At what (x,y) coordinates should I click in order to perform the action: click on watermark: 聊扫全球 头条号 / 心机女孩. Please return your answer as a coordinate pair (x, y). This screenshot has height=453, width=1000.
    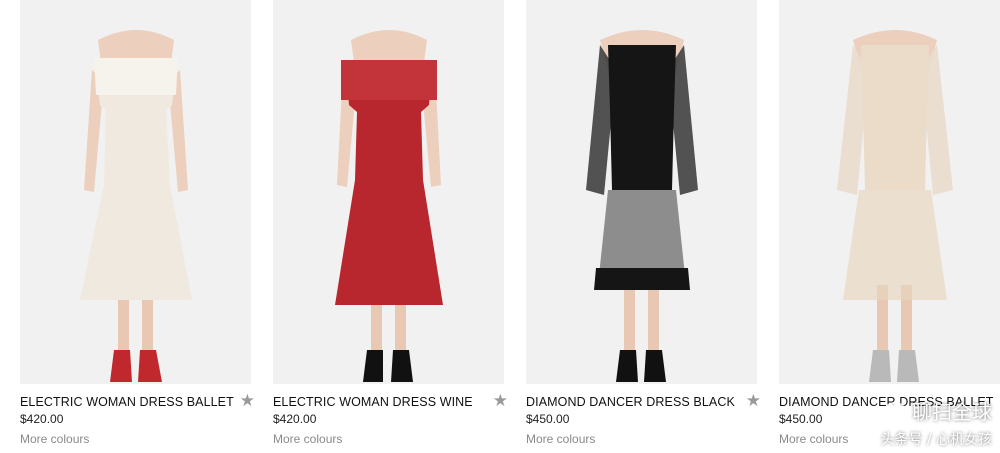
    Looking at the image, I should click on (936, 422).